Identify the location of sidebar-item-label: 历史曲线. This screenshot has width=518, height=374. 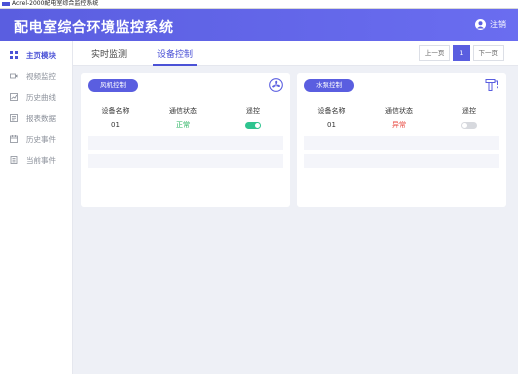
(41, 97).